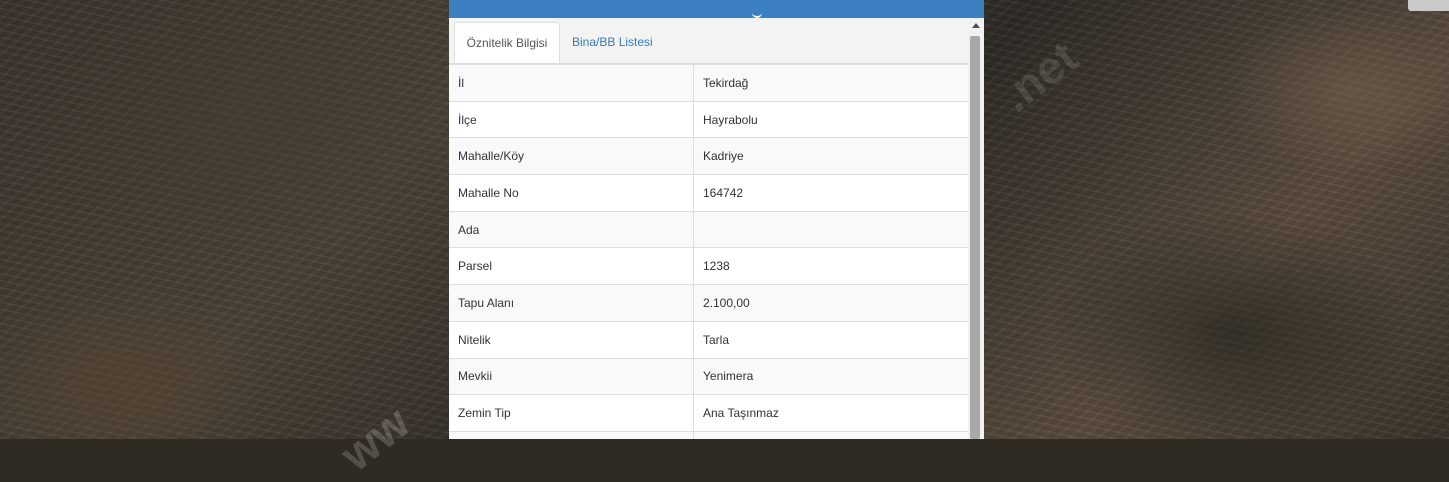  I want to click on attribute-key: Mahalle No, so click(571, 193).